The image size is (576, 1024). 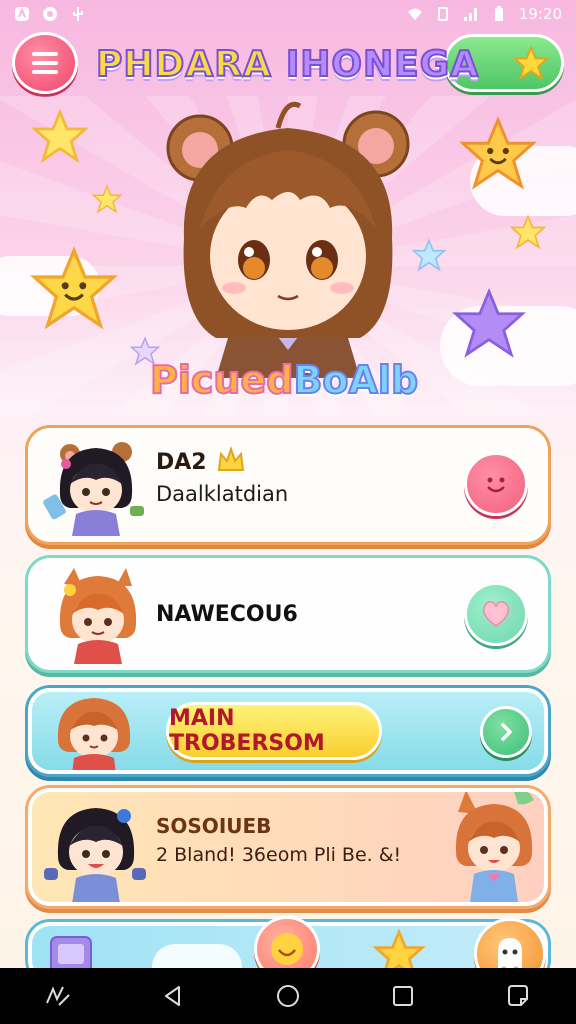 What do you see at coordinates (540, 14) in the screenshot?
I see `status-time: 19:20` at bounding box center [540, 14].